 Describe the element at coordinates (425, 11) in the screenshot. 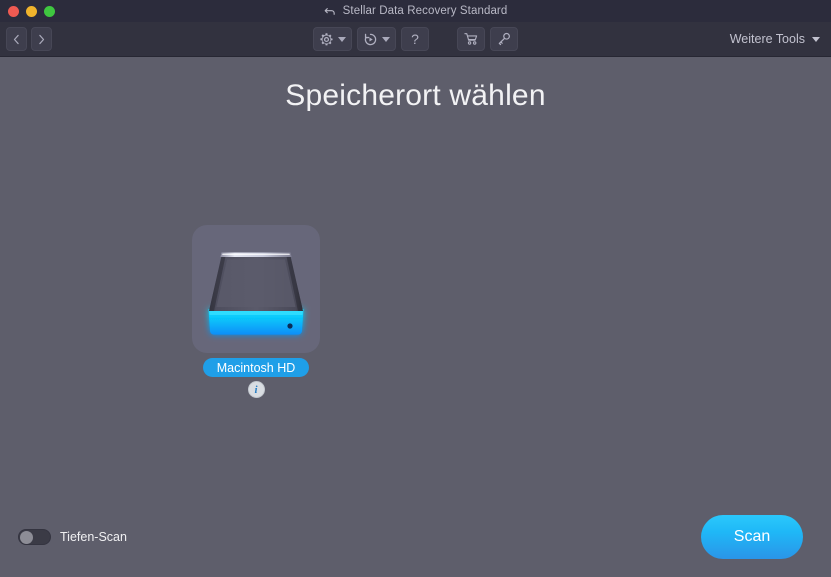

I see `window-title: Stellar Data Recovery Standard` at that location.